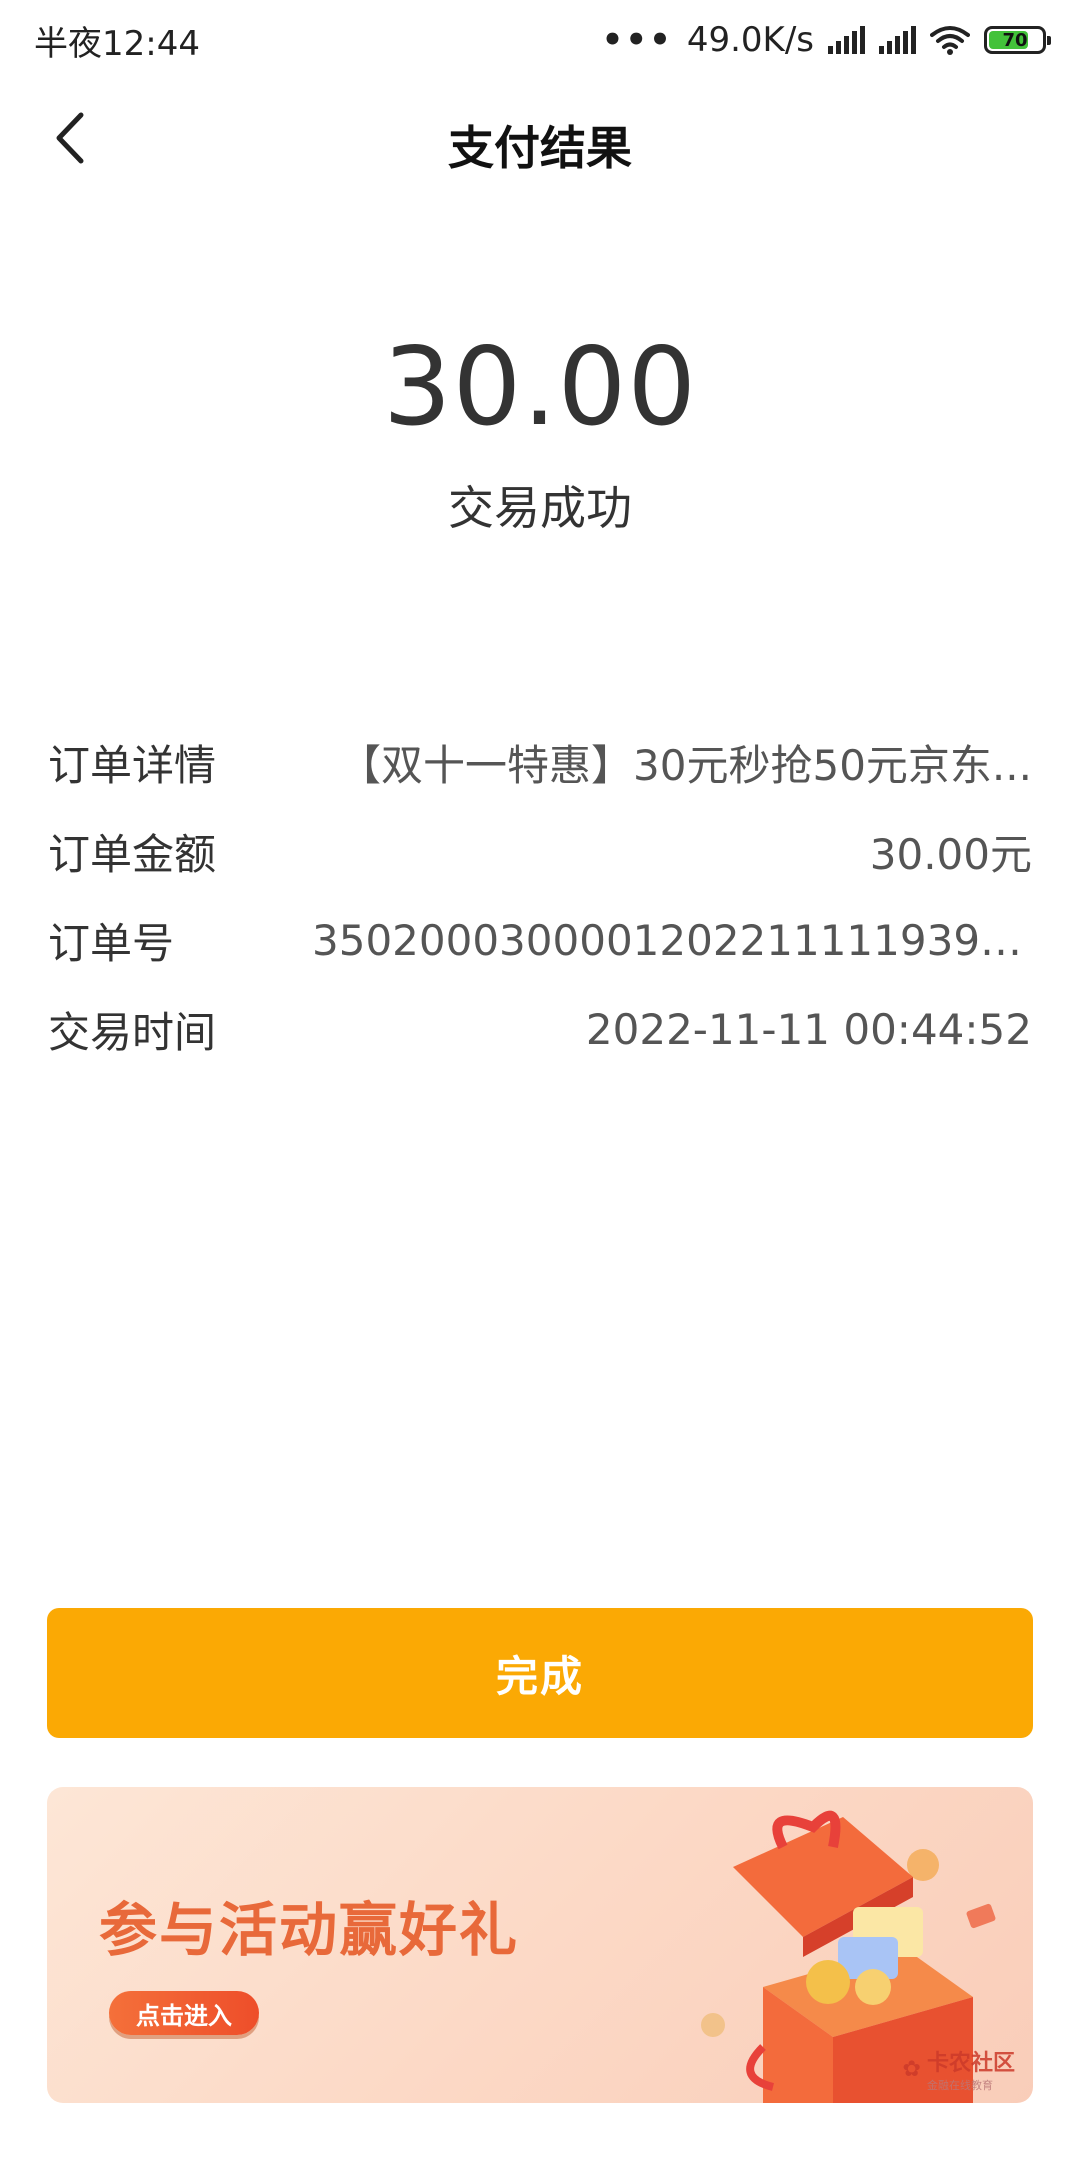 The image size is (1080, 2160). Describe the element at coordinates (540, 508) in the screenshot. I see `transaction-status: 交易成功` at that location.